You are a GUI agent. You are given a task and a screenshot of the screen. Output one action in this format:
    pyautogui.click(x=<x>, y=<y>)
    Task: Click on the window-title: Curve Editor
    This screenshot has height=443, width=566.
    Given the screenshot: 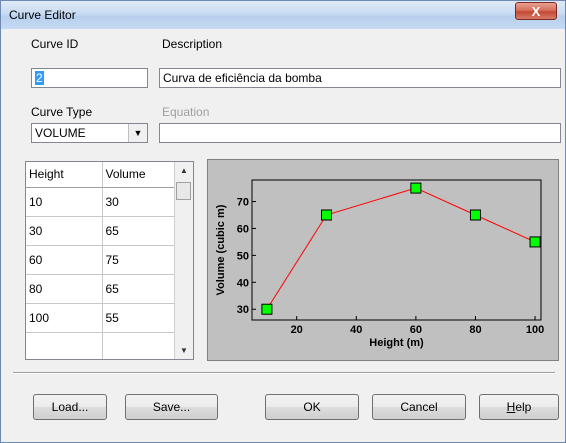 What is the action you would take?
    pyautogui.click(x=42, y=15)
    